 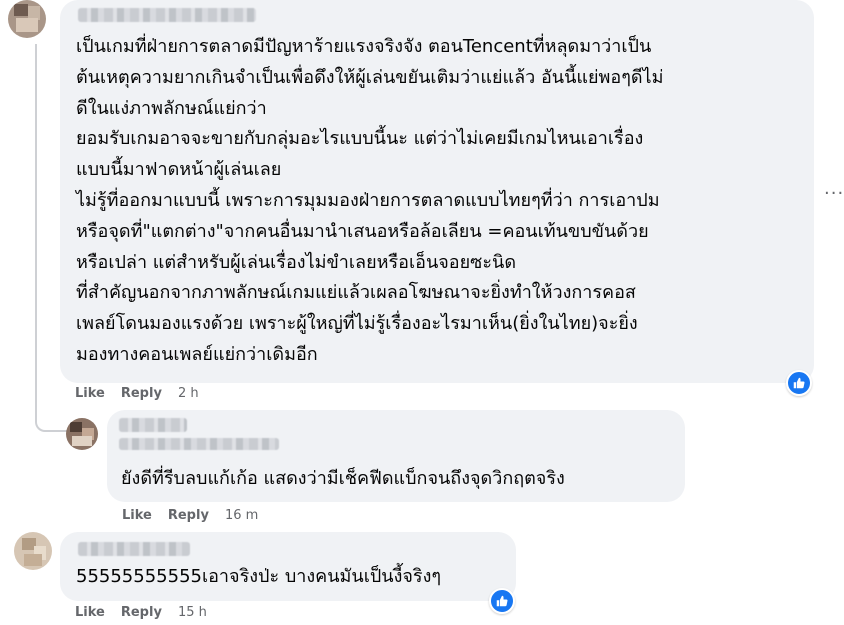 I want to click on comment-timestamp: 2 h, so click(x=188, y=393).